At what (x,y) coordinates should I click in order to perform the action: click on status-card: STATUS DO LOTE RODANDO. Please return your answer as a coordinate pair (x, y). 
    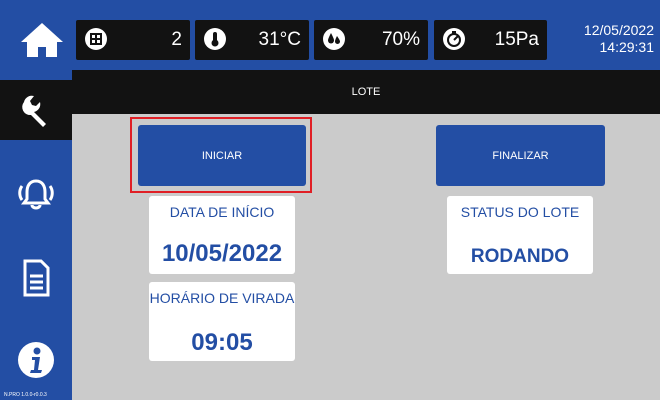
    Looking at the image, I should click on (520, 235).